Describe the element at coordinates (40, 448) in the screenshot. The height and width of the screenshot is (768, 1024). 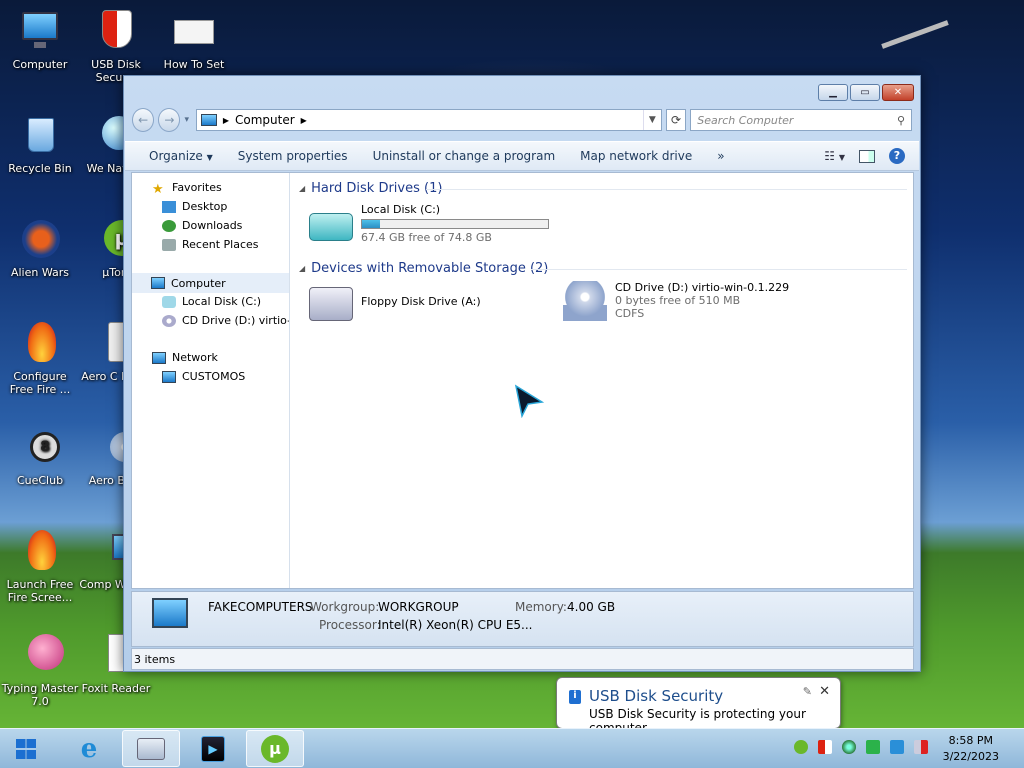
I see `cue-ball-icon: 8` at that location.